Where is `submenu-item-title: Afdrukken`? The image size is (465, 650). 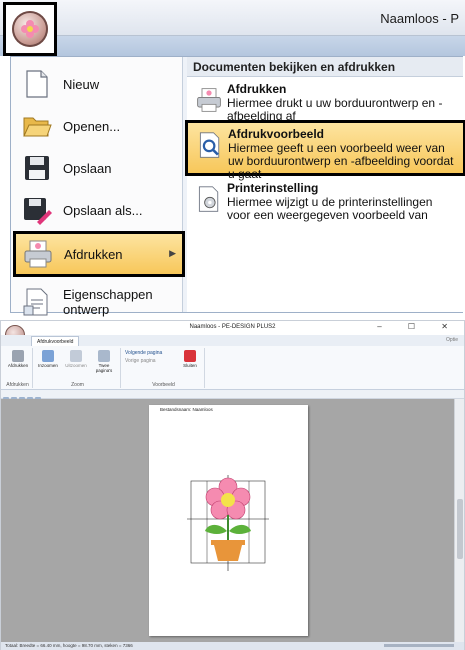
submenu-item-title: Afdrukken is located at coordinates (257, 89).